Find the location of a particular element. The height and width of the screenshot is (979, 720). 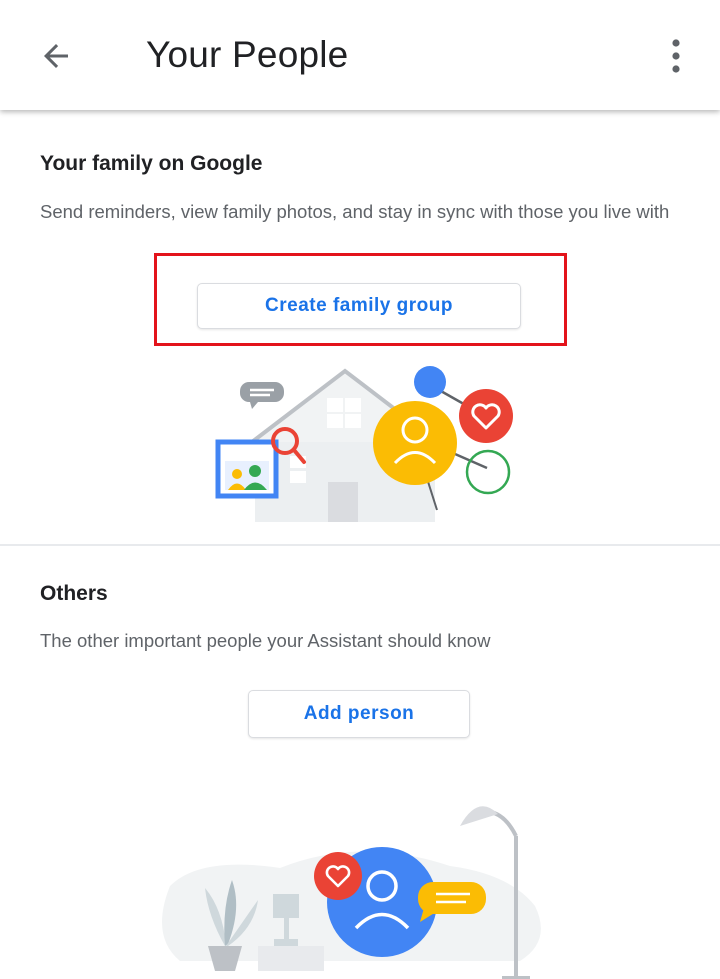

page-title: Your People is located at coordinates (247, 54).